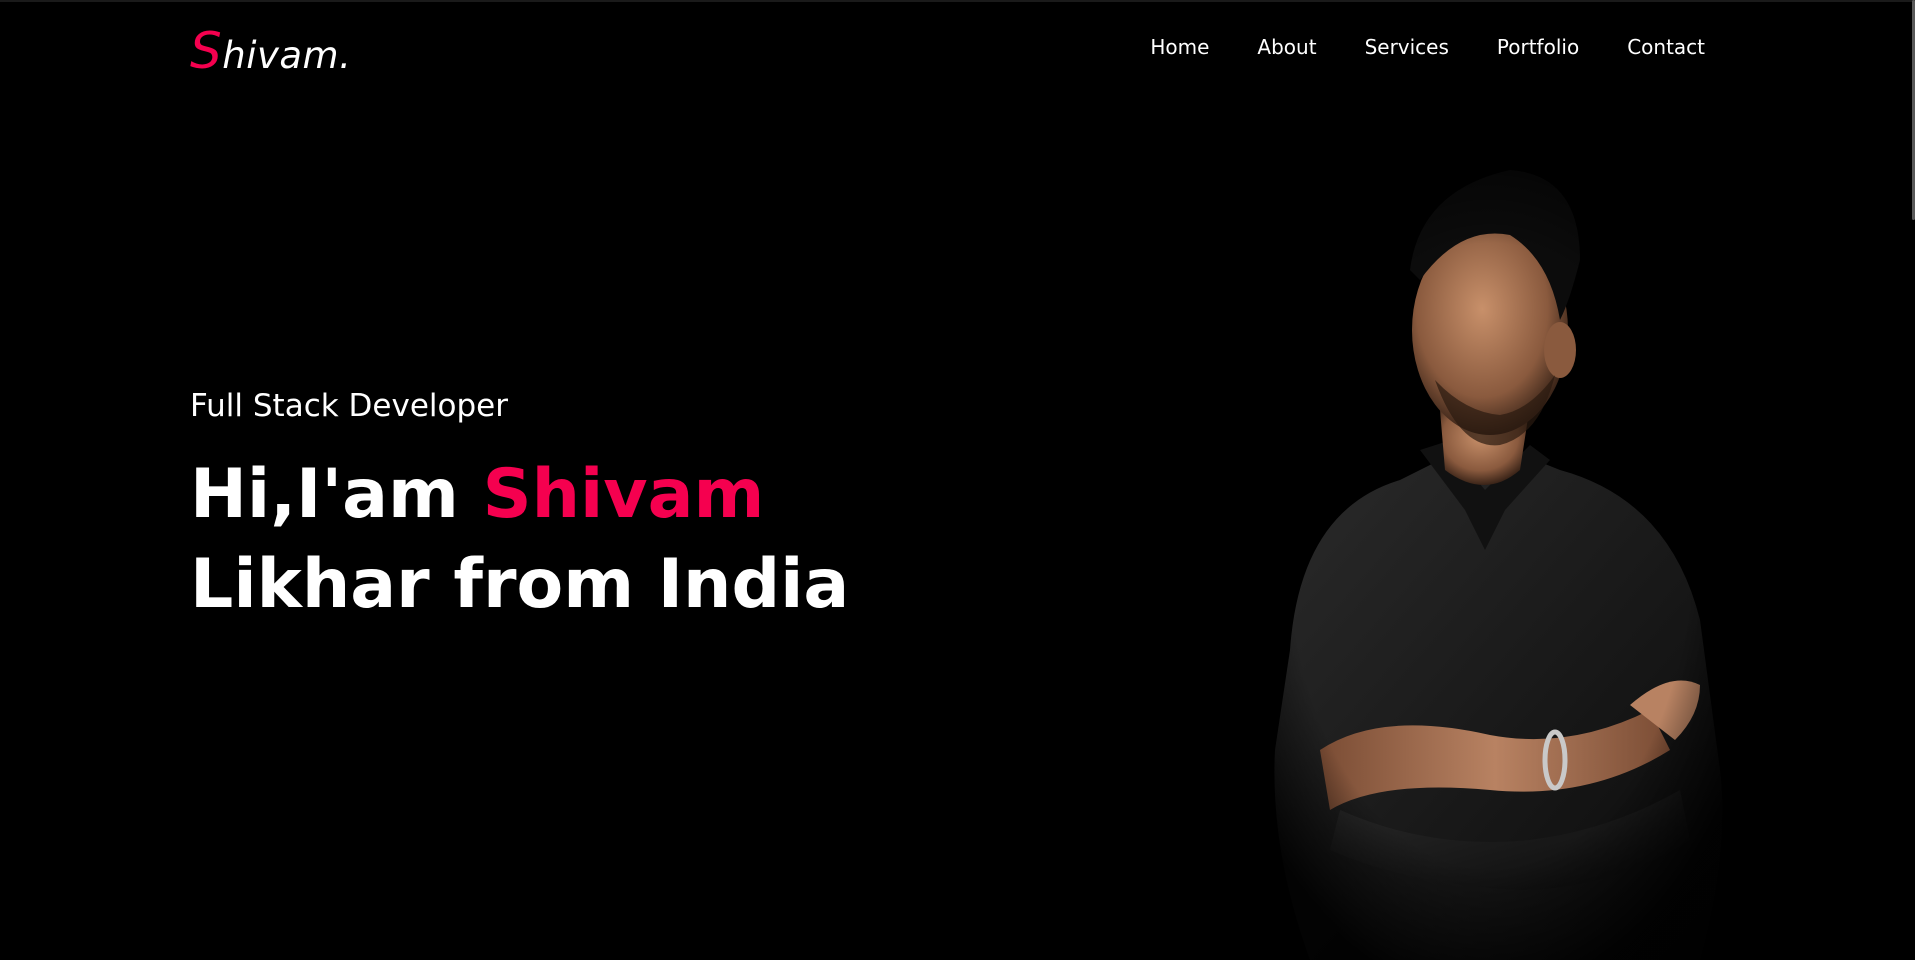  I want to click on headline-greeting: Hi,I'am, so click(336, 494).